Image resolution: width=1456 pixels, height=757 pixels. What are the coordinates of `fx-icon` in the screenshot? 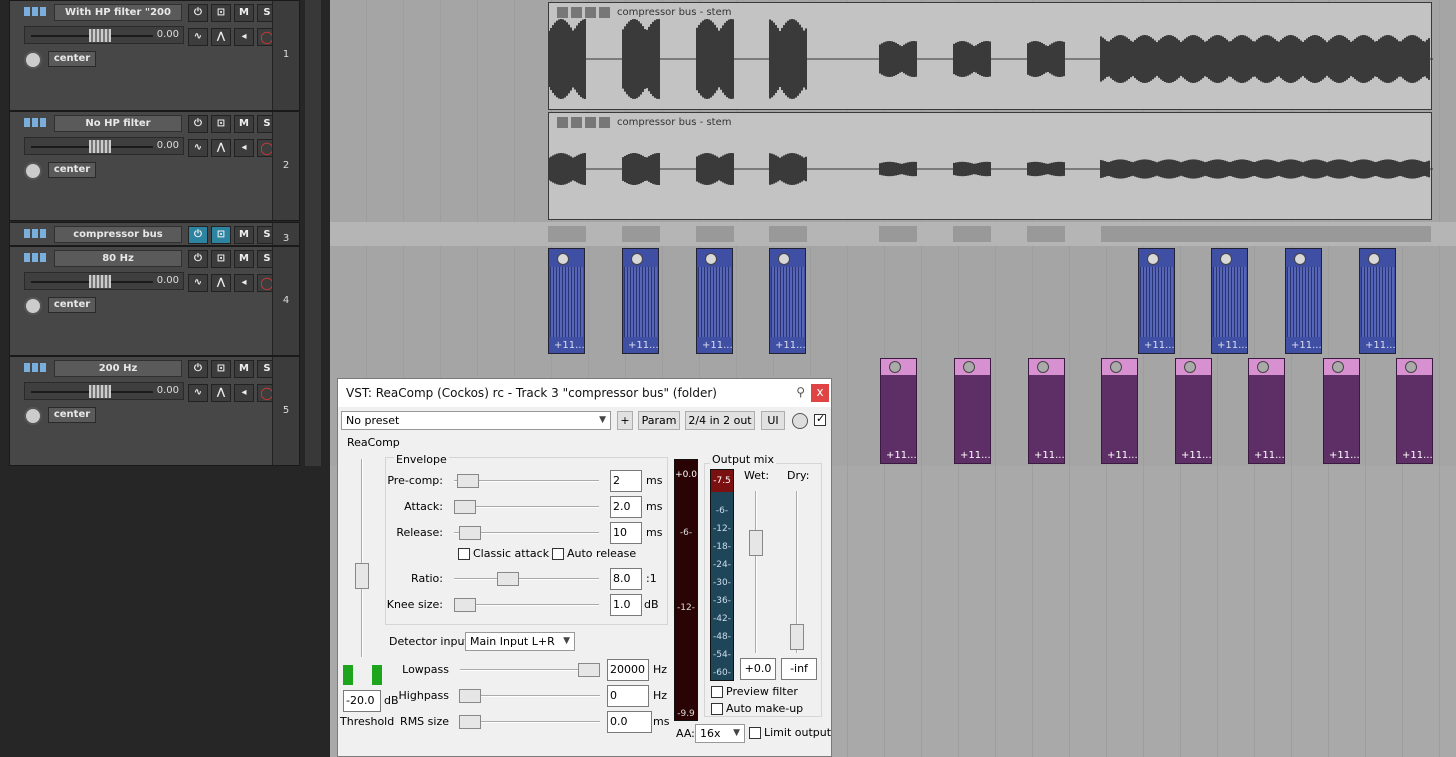 It's located at (590, 122).